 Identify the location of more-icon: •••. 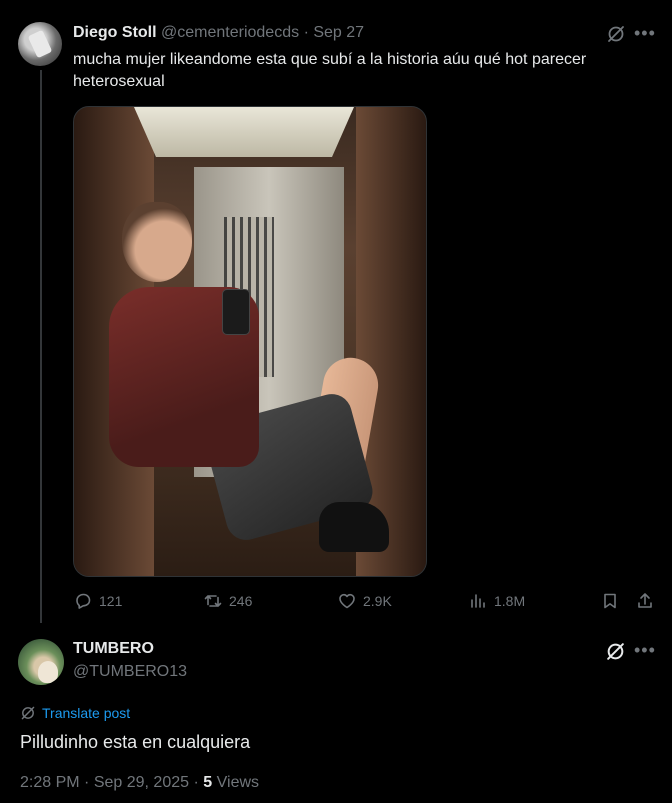
(645, 33).